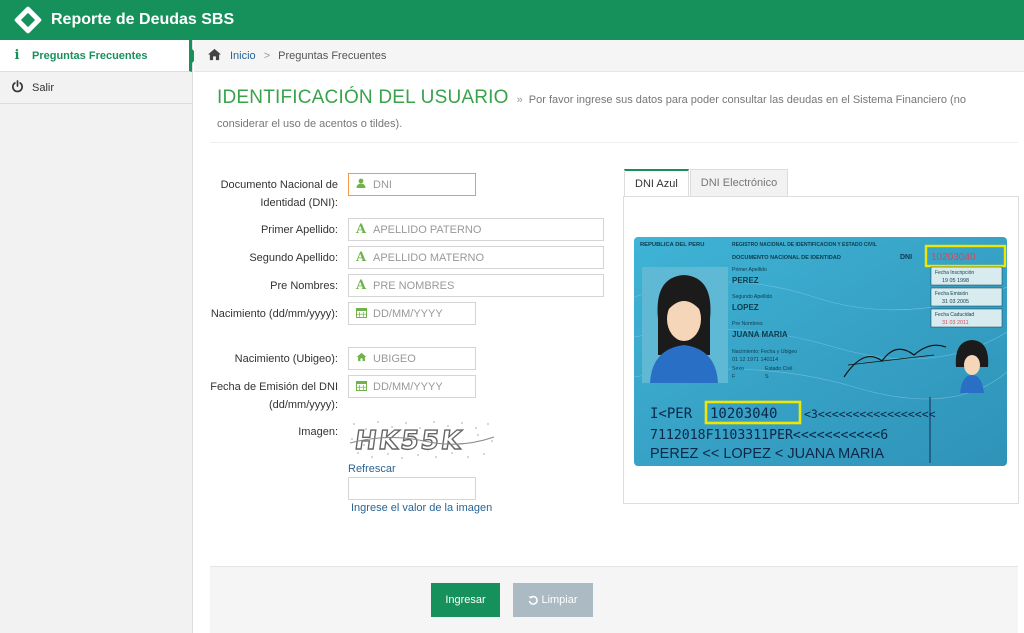 Image resolution: width=1024 pixels, height=633 pixels. I want to click on card-inscripcion: 19 05 1998, so click(955, 281).